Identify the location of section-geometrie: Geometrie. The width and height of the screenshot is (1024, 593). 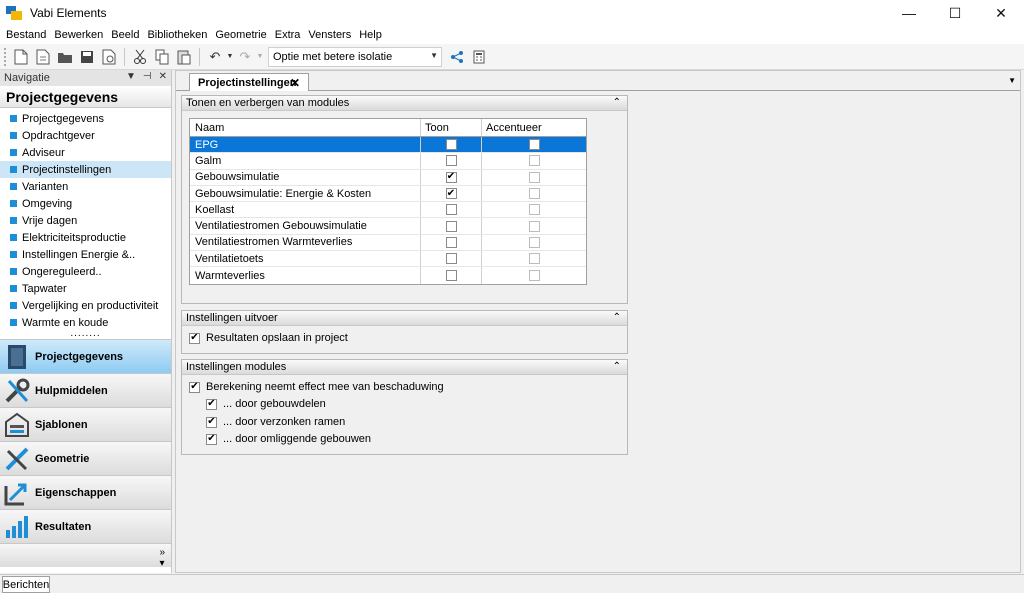
(85, 458).